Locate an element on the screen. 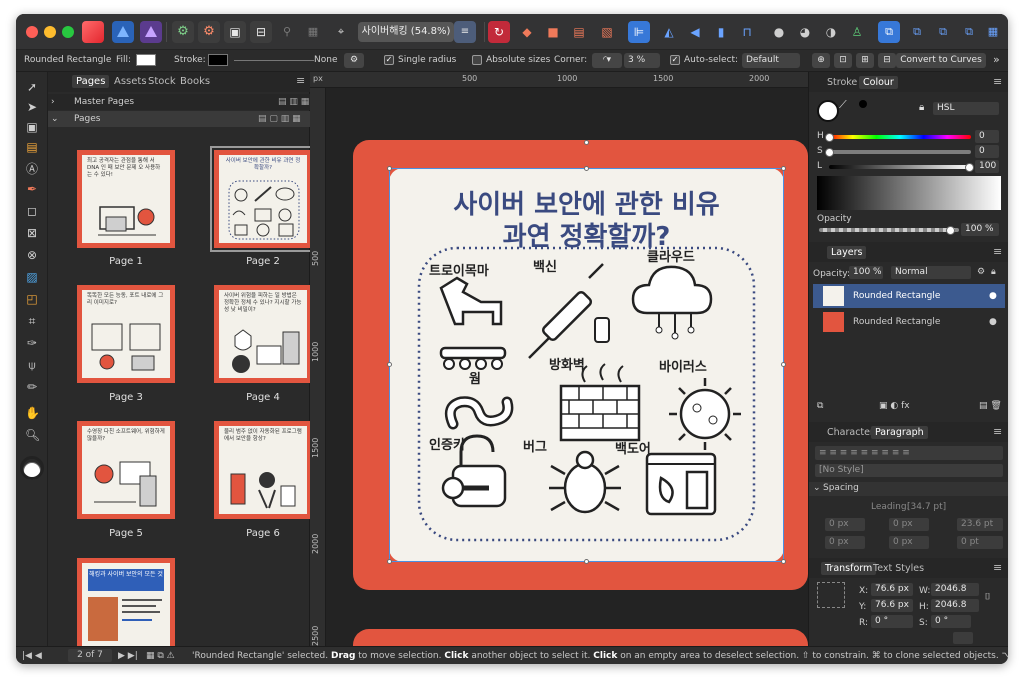  next-page-icon: ▶ ▶| is located at coordinates (128, 655).